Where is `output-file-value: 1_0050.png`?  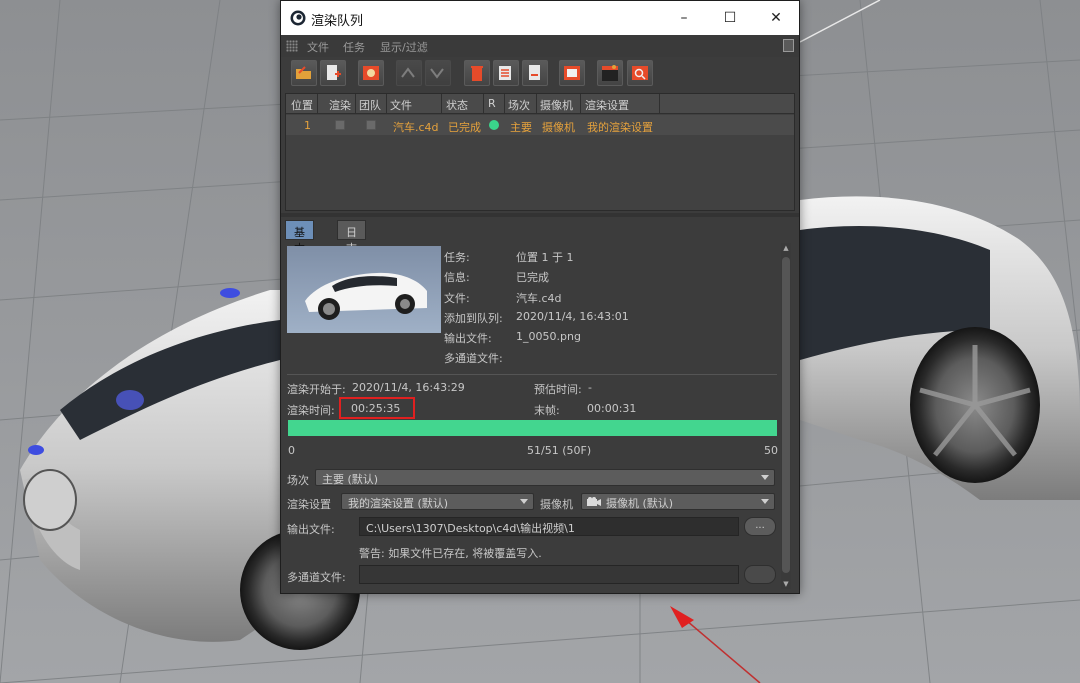 output-file-value: 1_0050.png is located at coordinates (548, 336).